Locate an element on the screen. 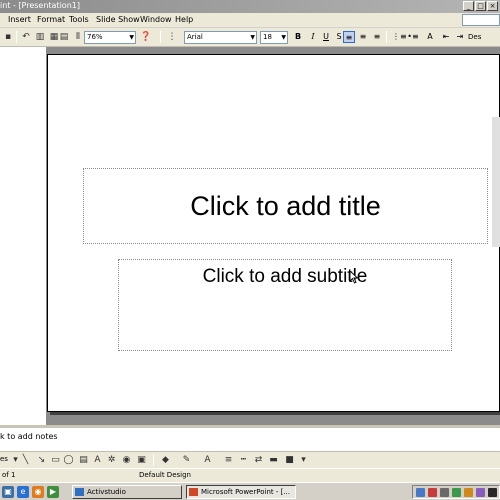  font-value: Arial is located at coordinates (195, 37).